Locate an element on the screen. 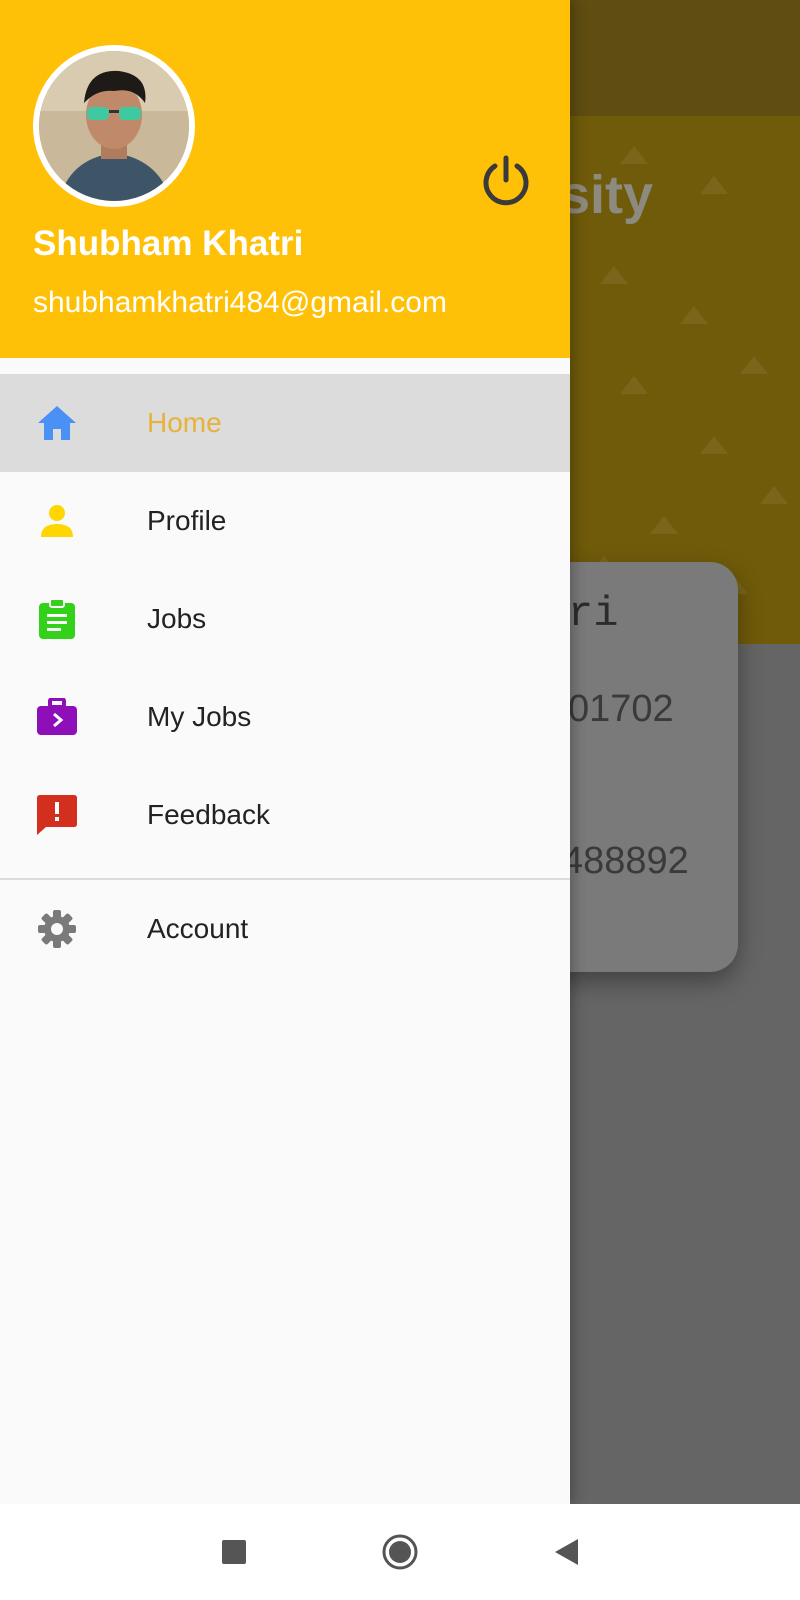 This screenshot has height=1600, width=800. background-card-id: 01702 is located at coordinates (621, 709).